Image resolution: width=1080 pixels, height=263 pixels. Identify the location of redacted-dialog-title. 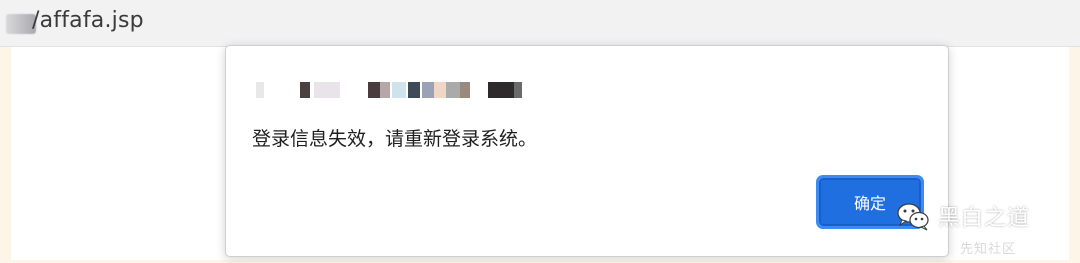
(411, 90).